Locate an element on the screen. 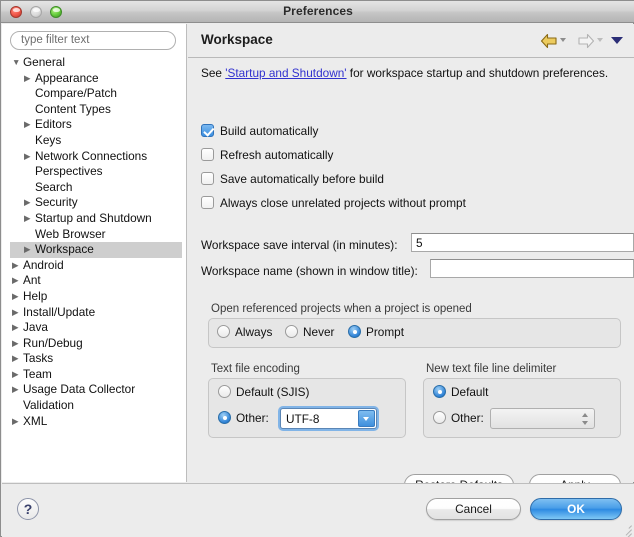 The width and height of the screenshot is (634, 537). referenced-projects-group: Always Never Prompt is located at coordinates (414, 333).